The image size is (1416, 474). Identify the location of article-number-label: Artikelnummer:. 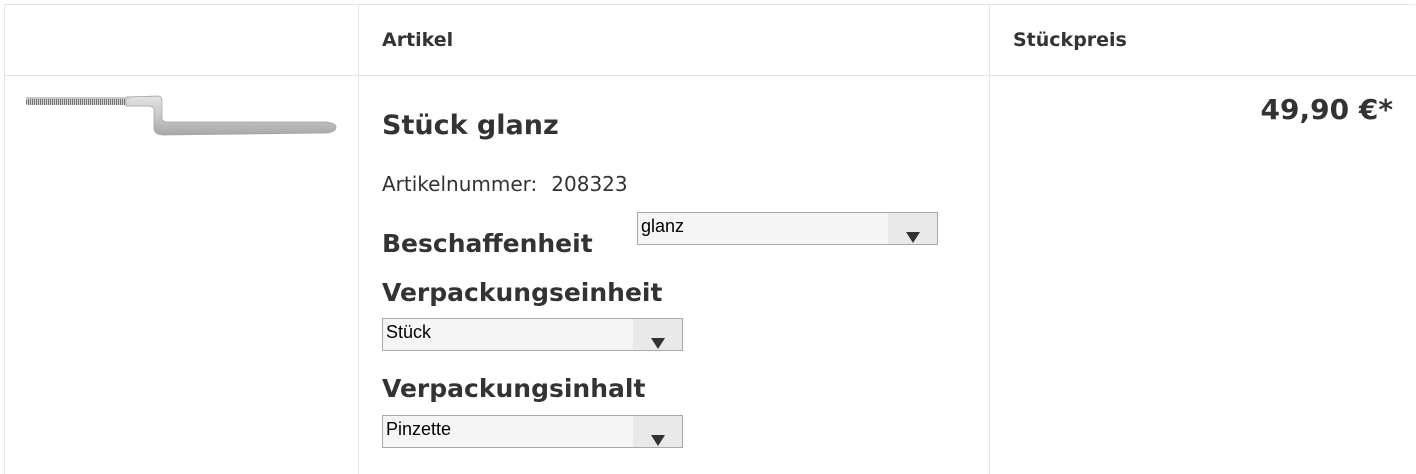
(460, 184).